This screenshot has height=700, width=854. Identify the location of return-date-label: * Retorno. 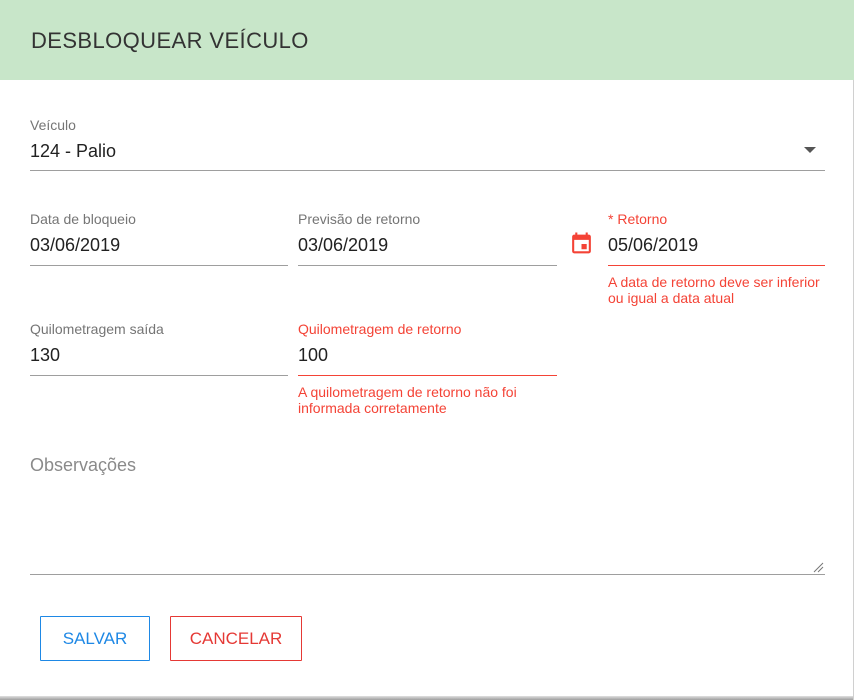
(638, 219).